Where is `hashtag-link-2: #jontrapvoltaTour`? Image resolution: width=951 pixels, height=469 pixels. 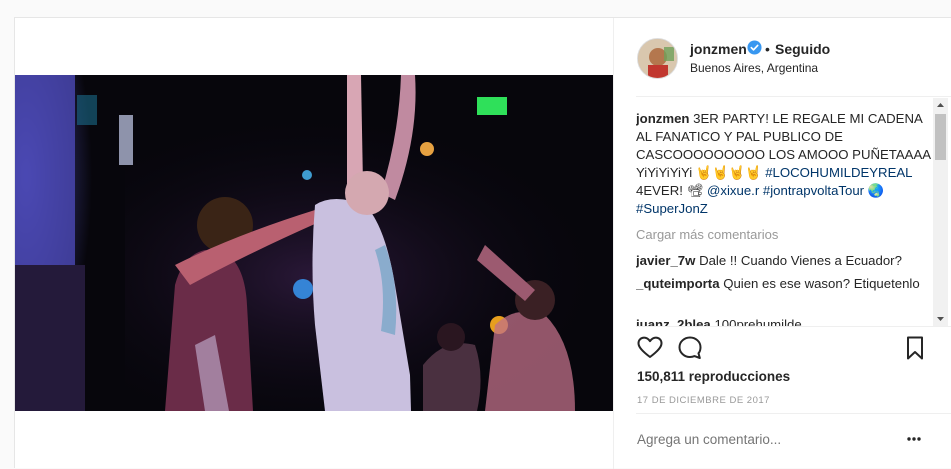
hashtag-link-2: #jontrapvoltaTour is located at coordinates (813, 190).